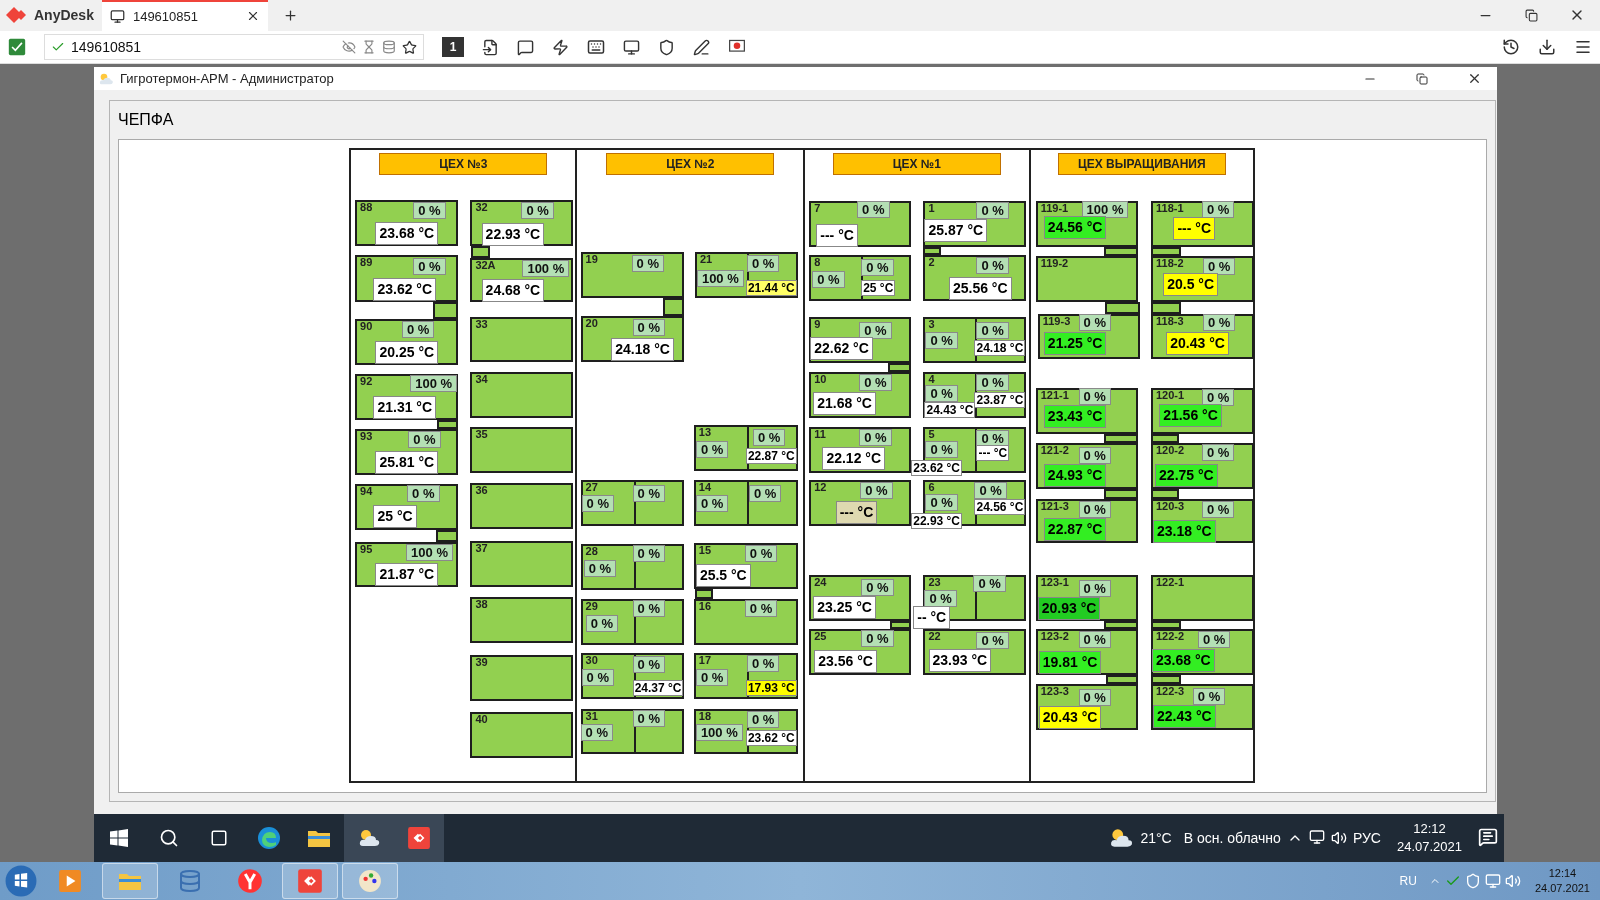 This screenshot has width=1600, height=900. I want to click on keyboard-icon, so click(596, 47).